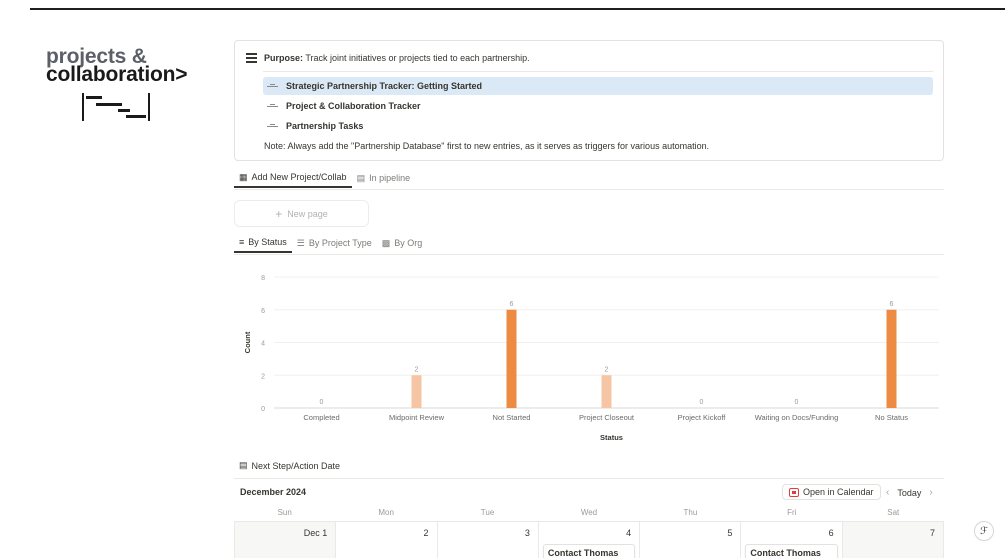 This screenshot has height=558, width=1005. I want to click on day-number: 7, so click(932, 533).